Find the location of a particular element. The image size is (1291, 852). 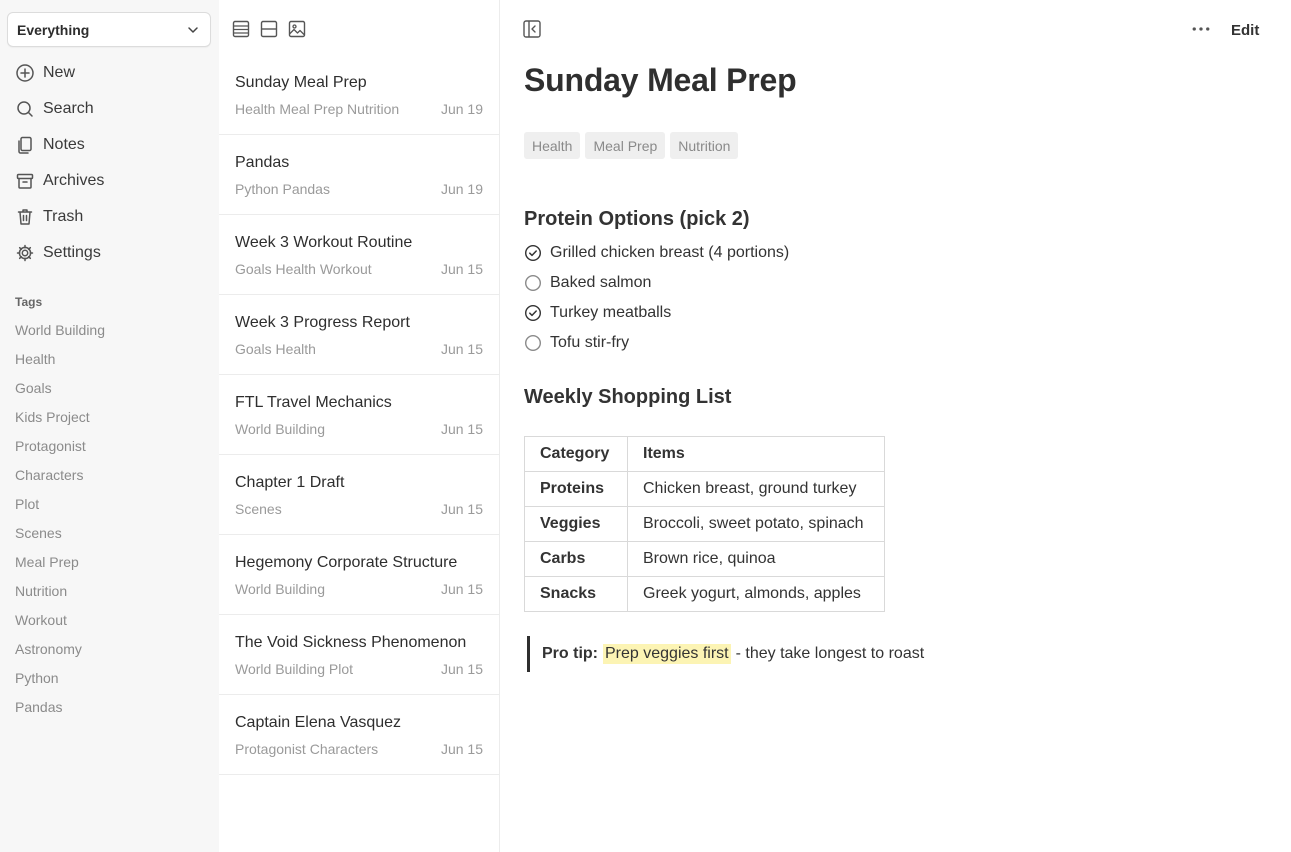

sidebar-item-label: Trash is located at coordinates (63, 216).